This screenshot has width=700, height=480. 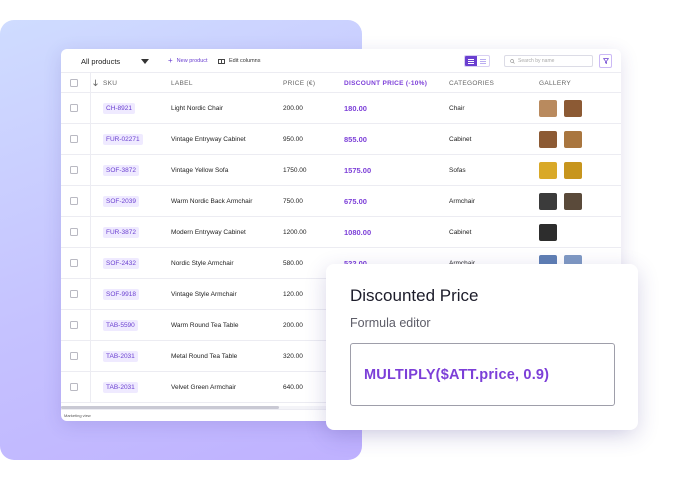 I want to click on edit-columns-button: Edit columns, so click(x=239, y=61).